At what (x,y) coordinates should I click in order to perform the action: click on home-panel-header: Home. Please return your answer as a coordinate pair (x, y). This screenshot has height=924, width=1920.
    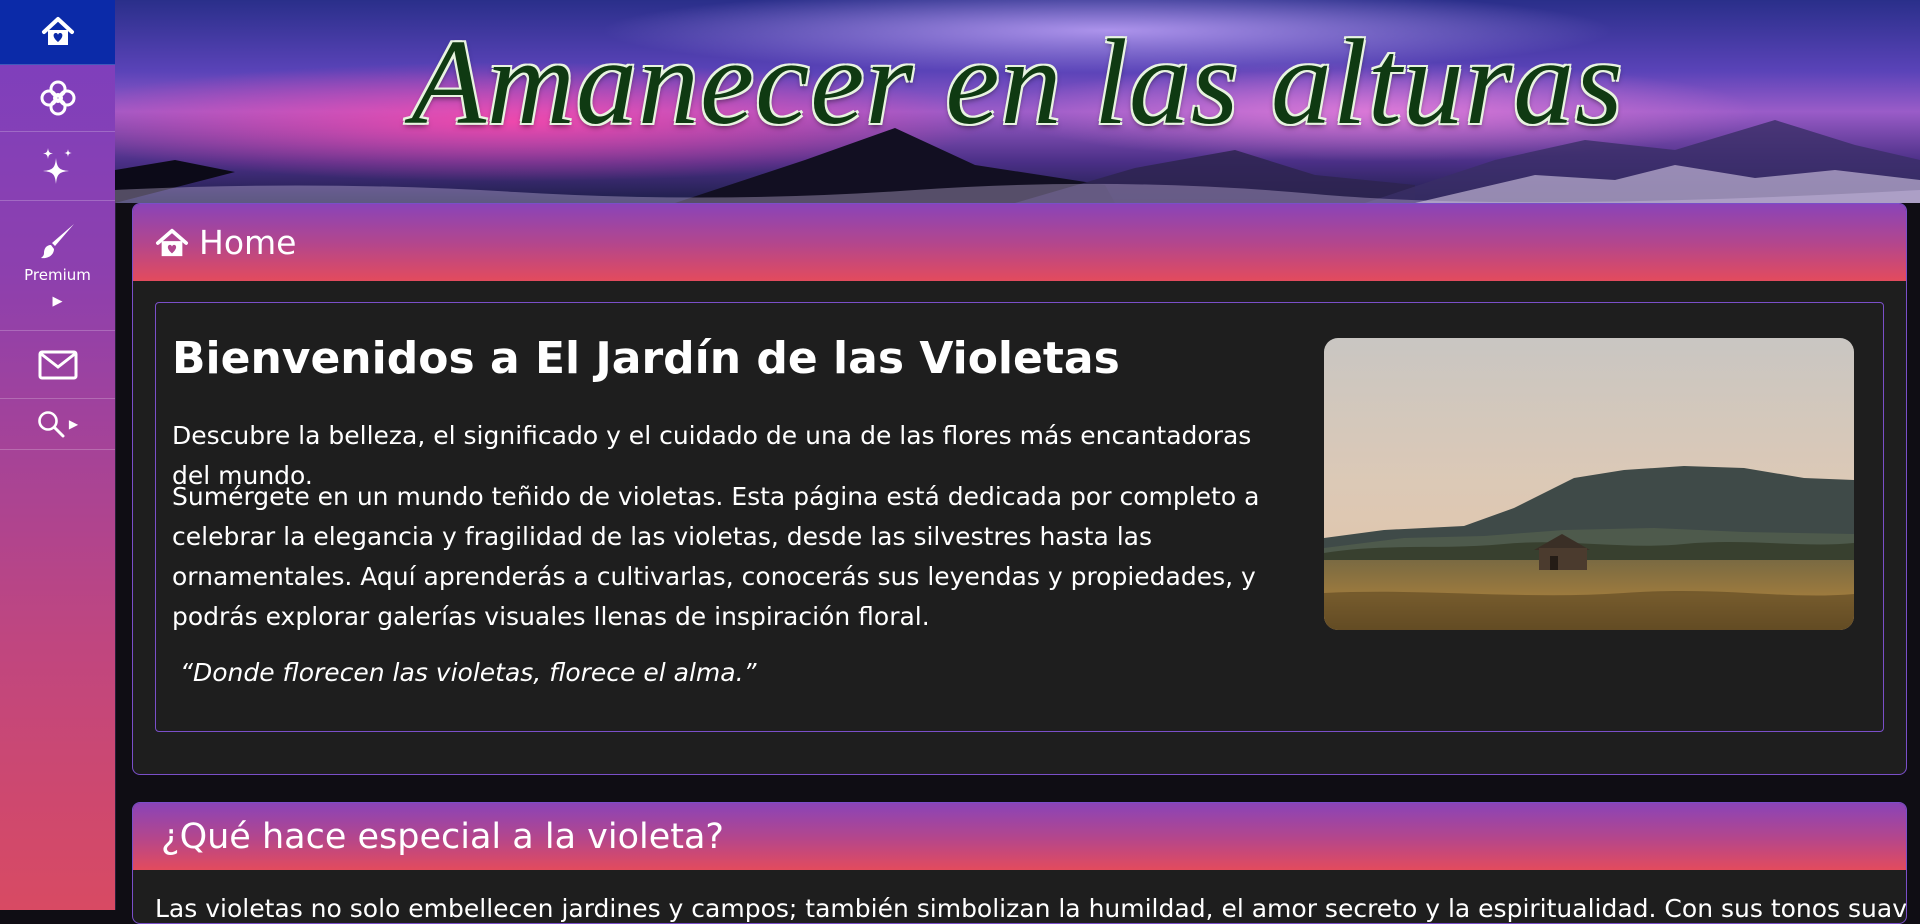
    Looking at the image, I should click on (1019, 242).